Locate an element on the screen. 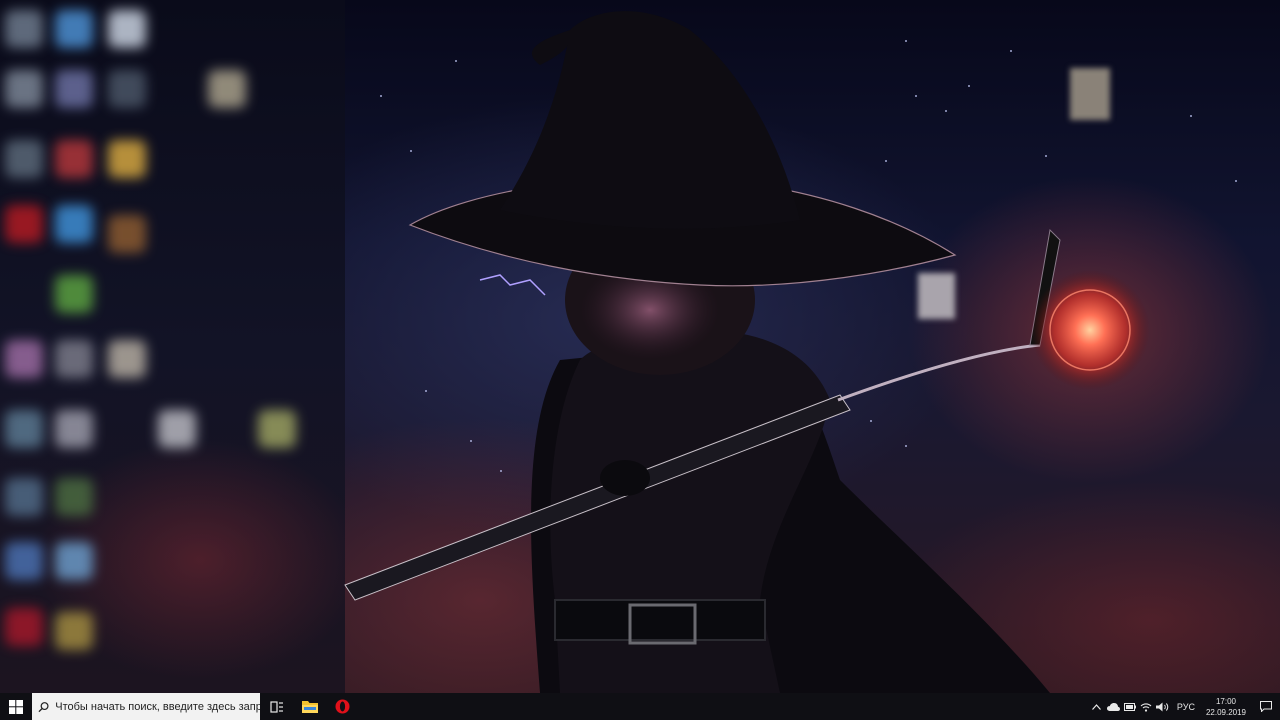 Image resolution: width=1280 pixels, height=720 pixels. opera-browser-button is located at coordinates (342, 706).